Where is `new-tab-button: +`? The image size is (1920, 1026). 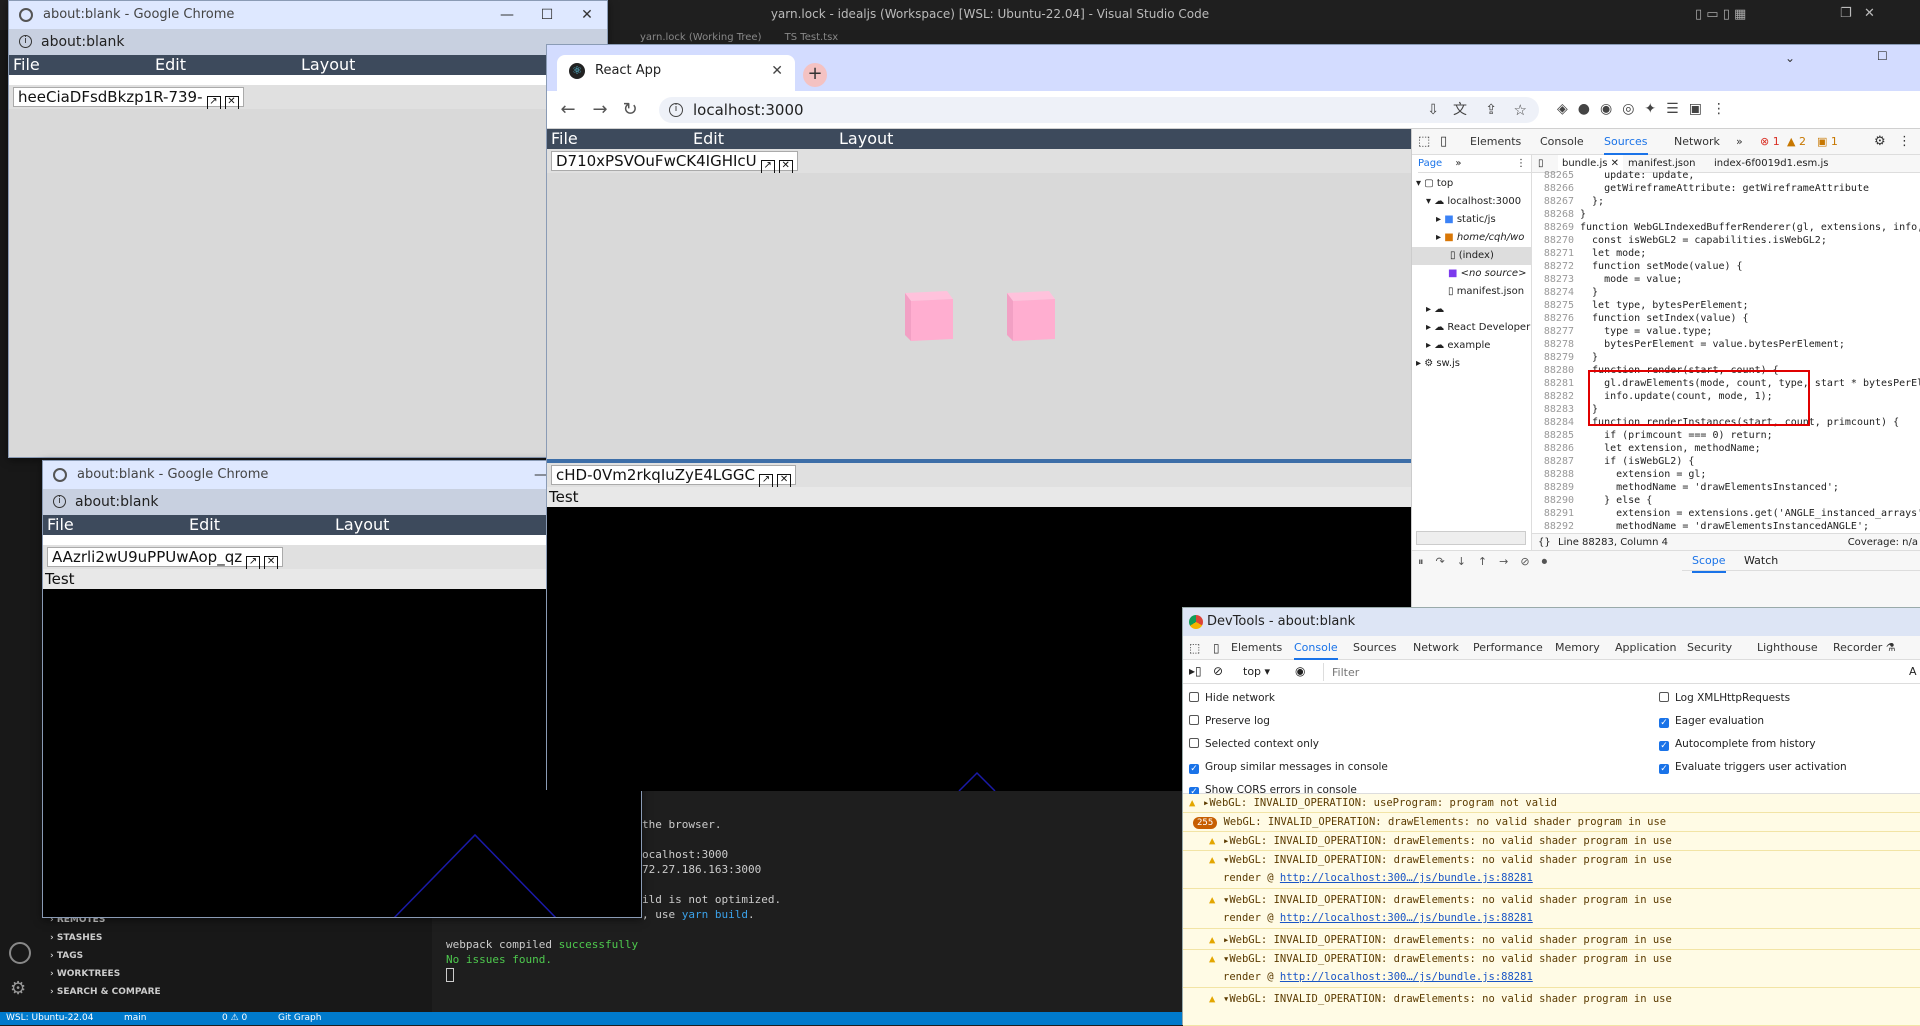
new-tab-button: + is located at coordinates (815, 75).